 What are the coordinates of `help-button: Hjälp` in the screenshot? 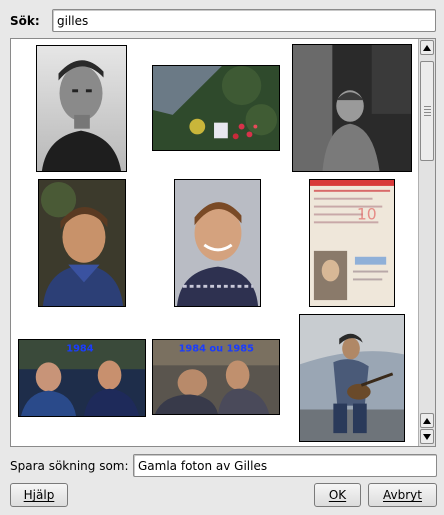 It's located at (39, 495).